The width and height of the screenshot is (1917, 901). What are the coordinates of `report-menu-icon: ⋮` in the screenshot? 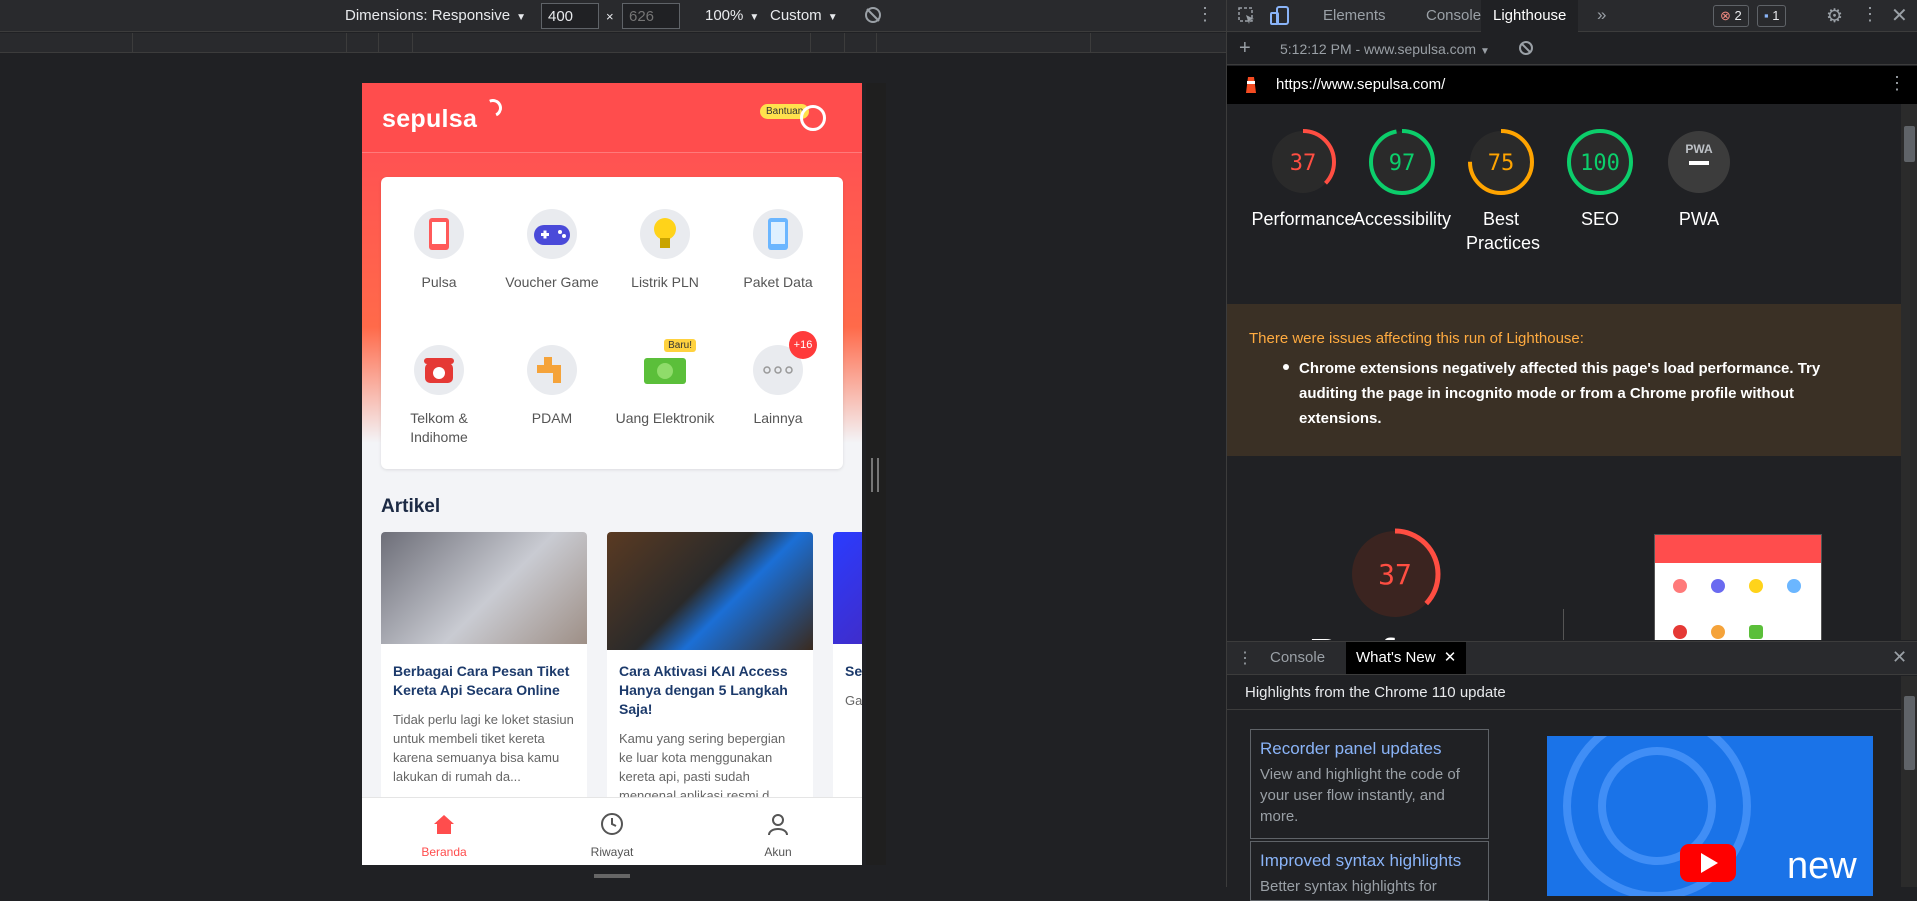 It's located at (1897, 83).